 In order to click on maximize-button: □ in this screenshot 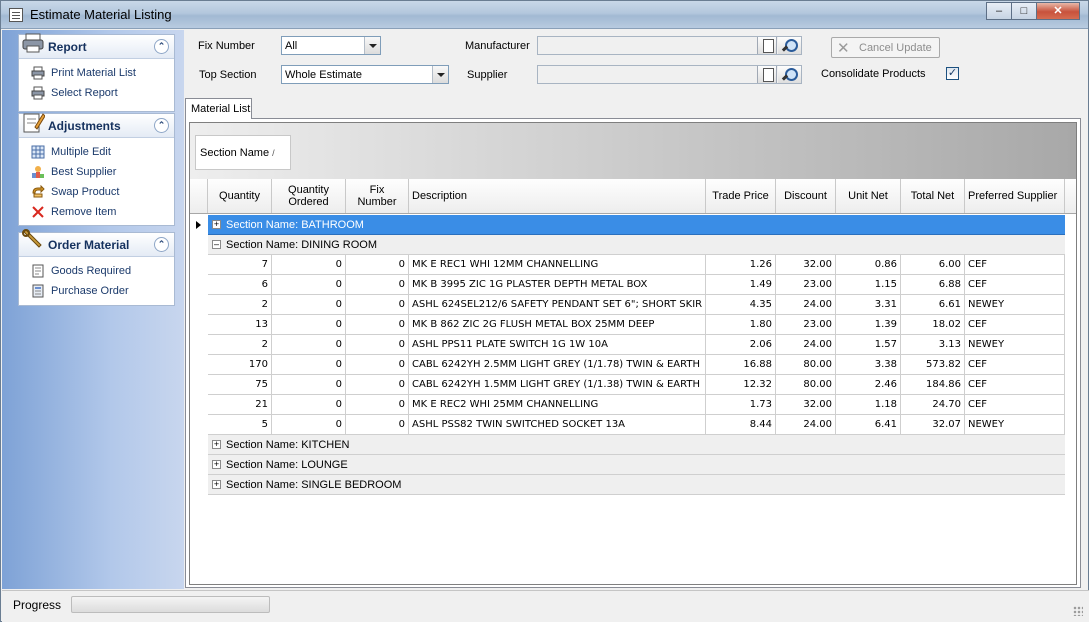, I will do `click(1024, 11)`.